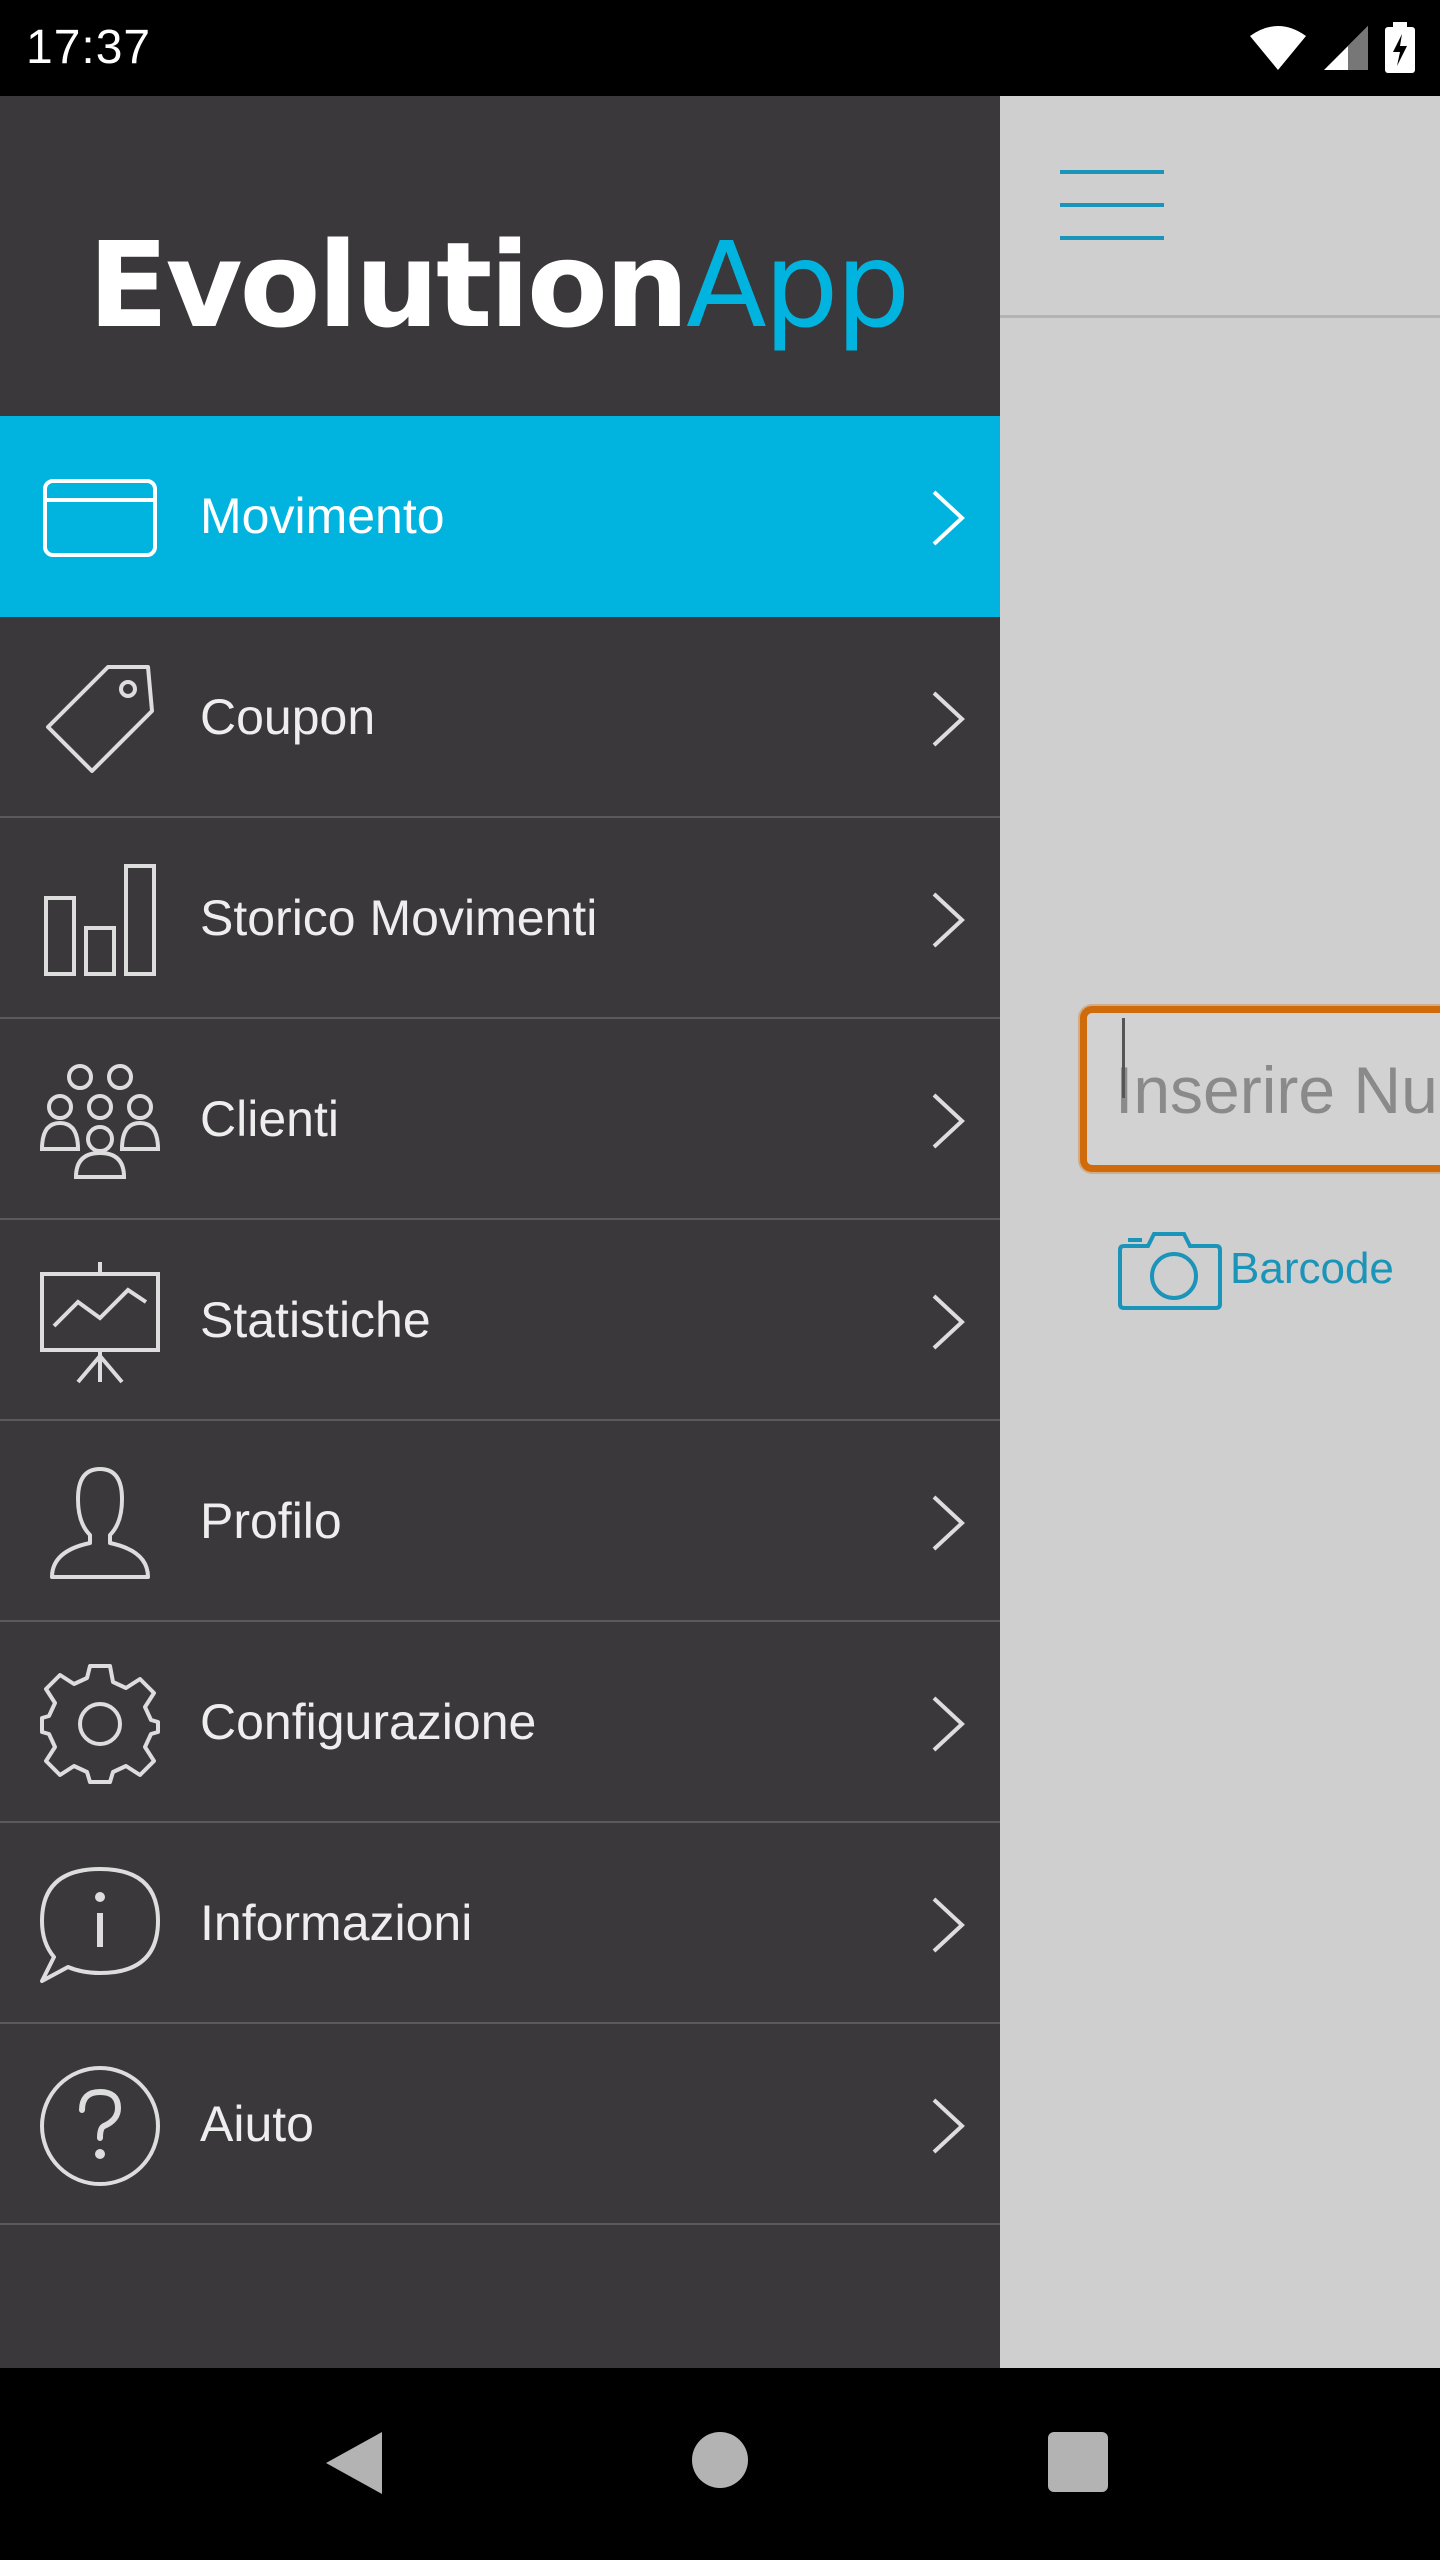 The width and height of the screenshot is (1440, 2560). What do you see at coordinates (500, 516) in the screenshot?
I see `menu-item-movimento: Movimento` at bounding box center [500, 516].